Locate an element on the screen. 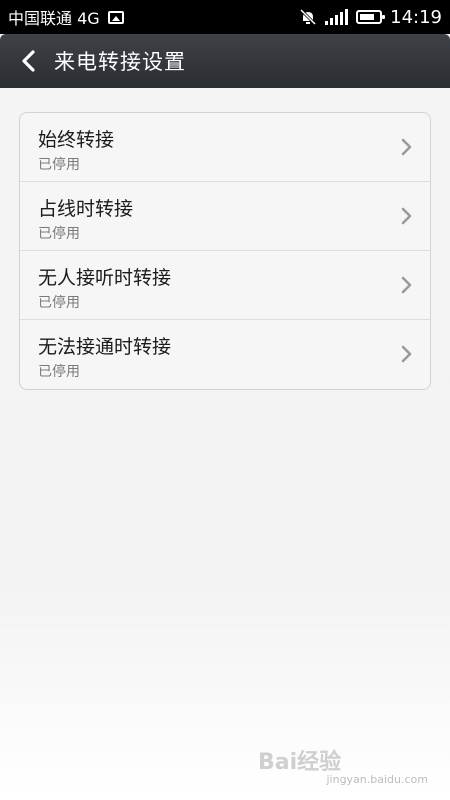 The height and width of the screenshot is (800, 450). back-button is located at coordinates (28, 61).